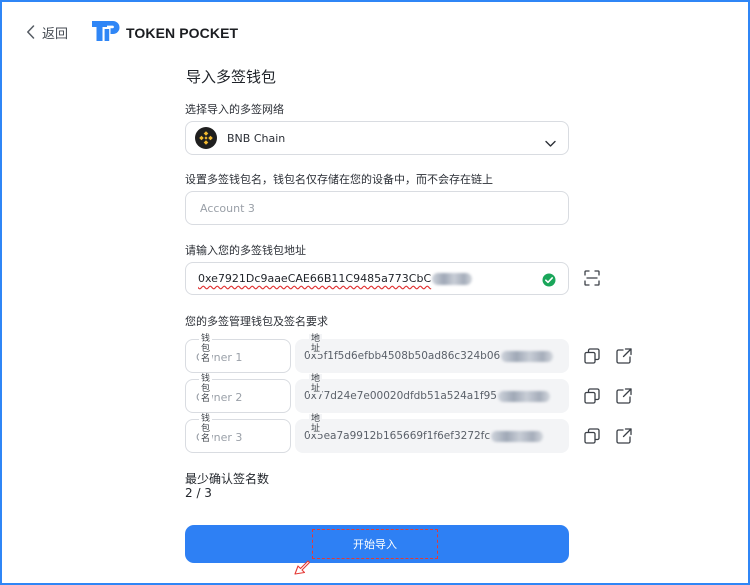 This screenshot has width=750, height=585. I want to click on wallet-name-field, so click(377, 208).